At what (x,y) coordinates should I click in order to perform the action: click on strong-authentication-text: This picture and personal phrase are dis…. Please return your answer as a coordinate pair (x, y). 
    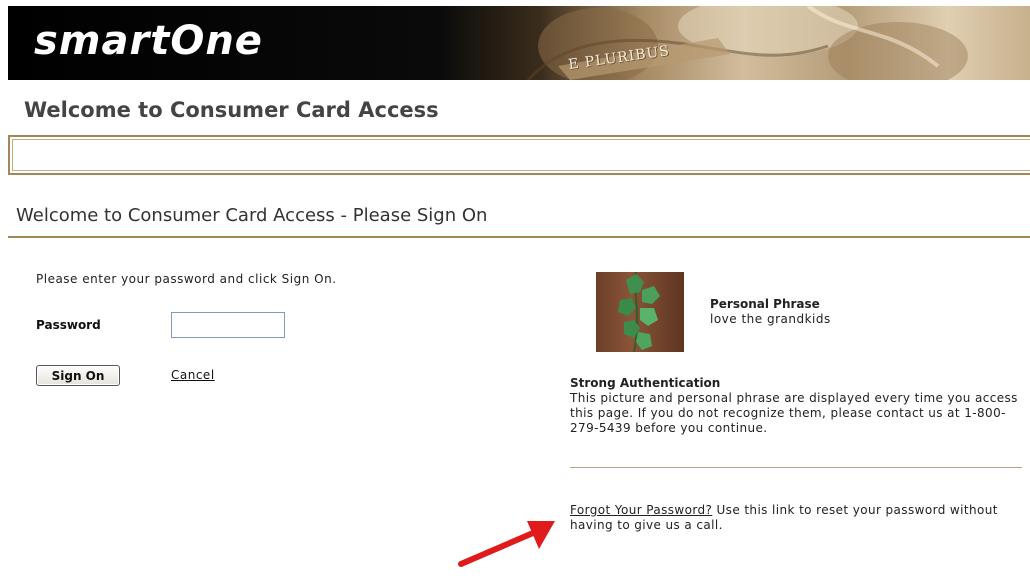
    Looking at the image, I should click on (794, 413).